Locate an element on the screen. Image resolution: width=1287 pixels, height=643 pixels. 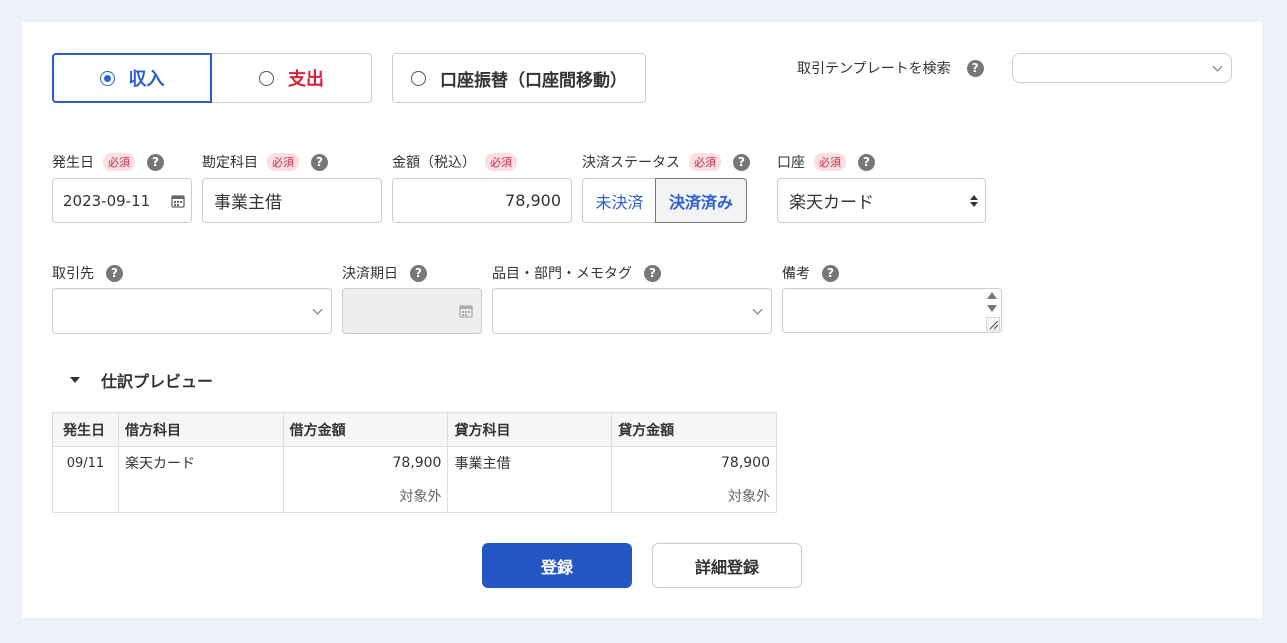
tab-transfer-label: 口座振替（口座間移動） is located at coordinates (533, 80).